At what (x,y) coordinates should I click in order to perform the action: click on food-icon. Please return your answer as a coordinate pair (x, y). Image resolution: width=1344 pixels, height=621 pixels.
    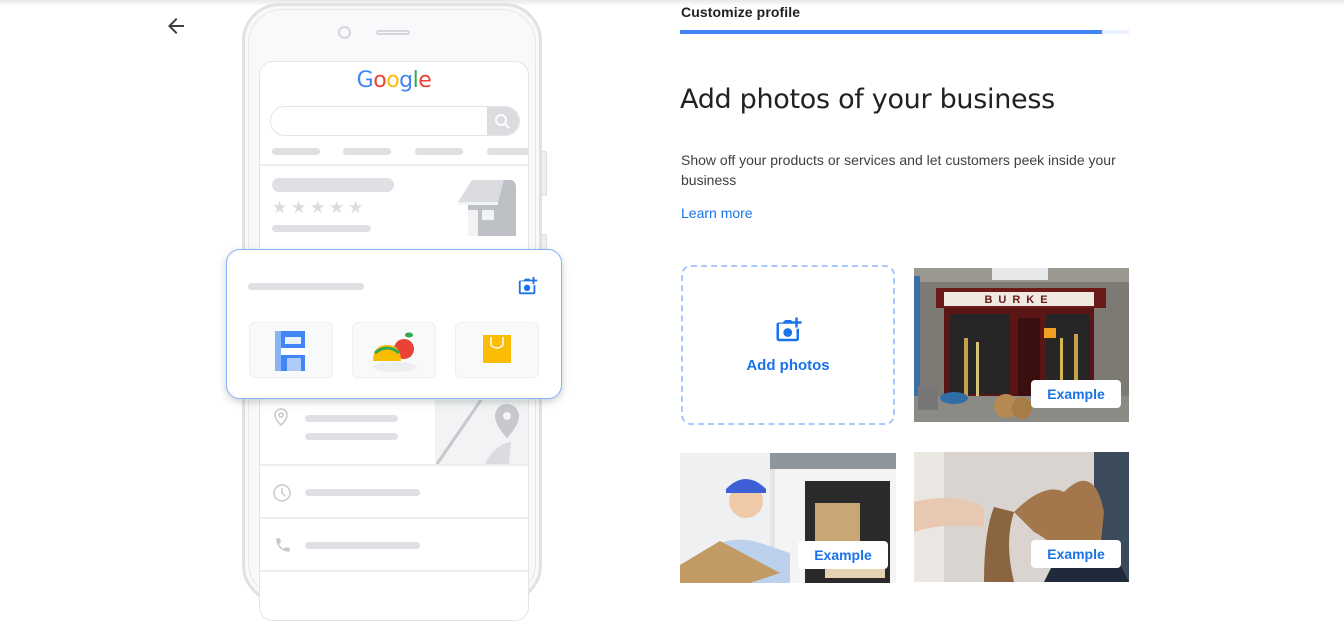
    Looking at the image, I should click on (395, 352).